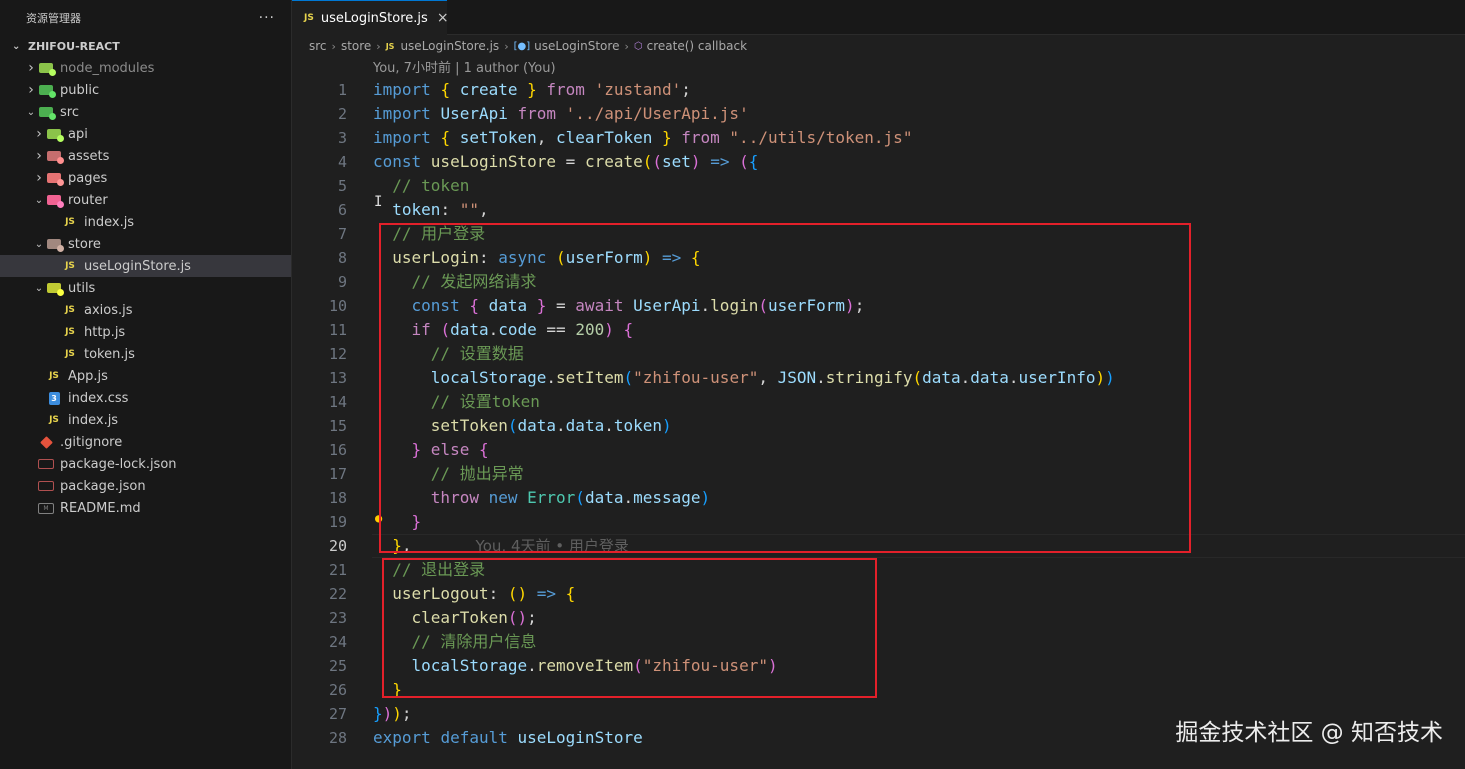  Describe the element at coordinates (145, 266) in the screenshot. I see `file-item: JS useLoginStore.js` at that location.